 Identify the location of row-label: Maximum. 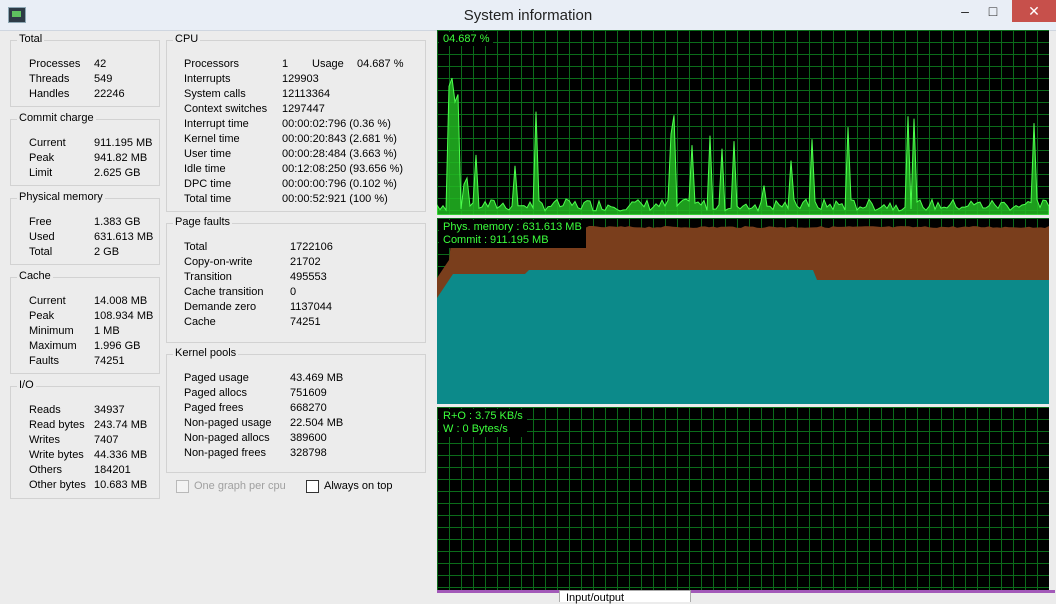
(53, 346).